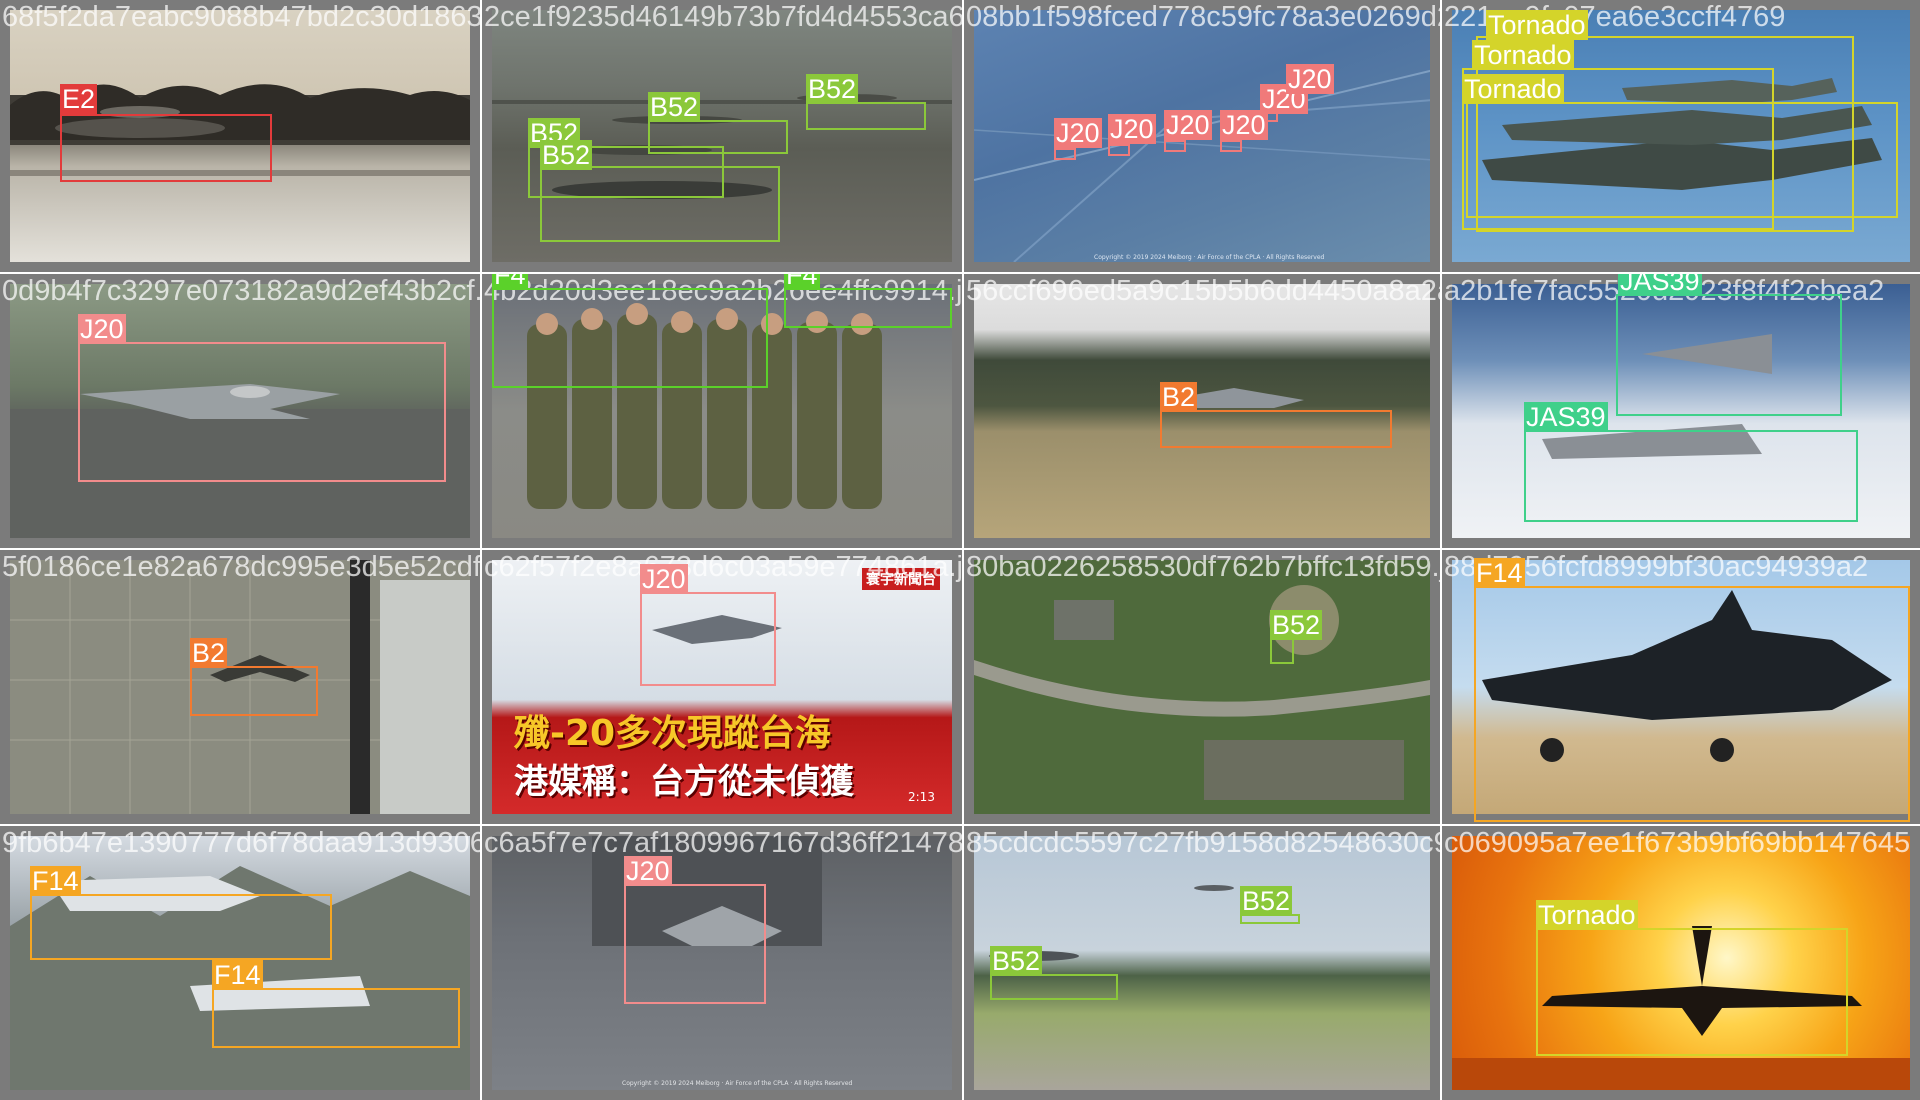 This screenshot has height=1100, width=1920. Describe the element at coordinates (241, 567) in the screenshot. I see `filename: 5f0186ce1e82a678dc995e3d5e52cdf.jpg` at that location.